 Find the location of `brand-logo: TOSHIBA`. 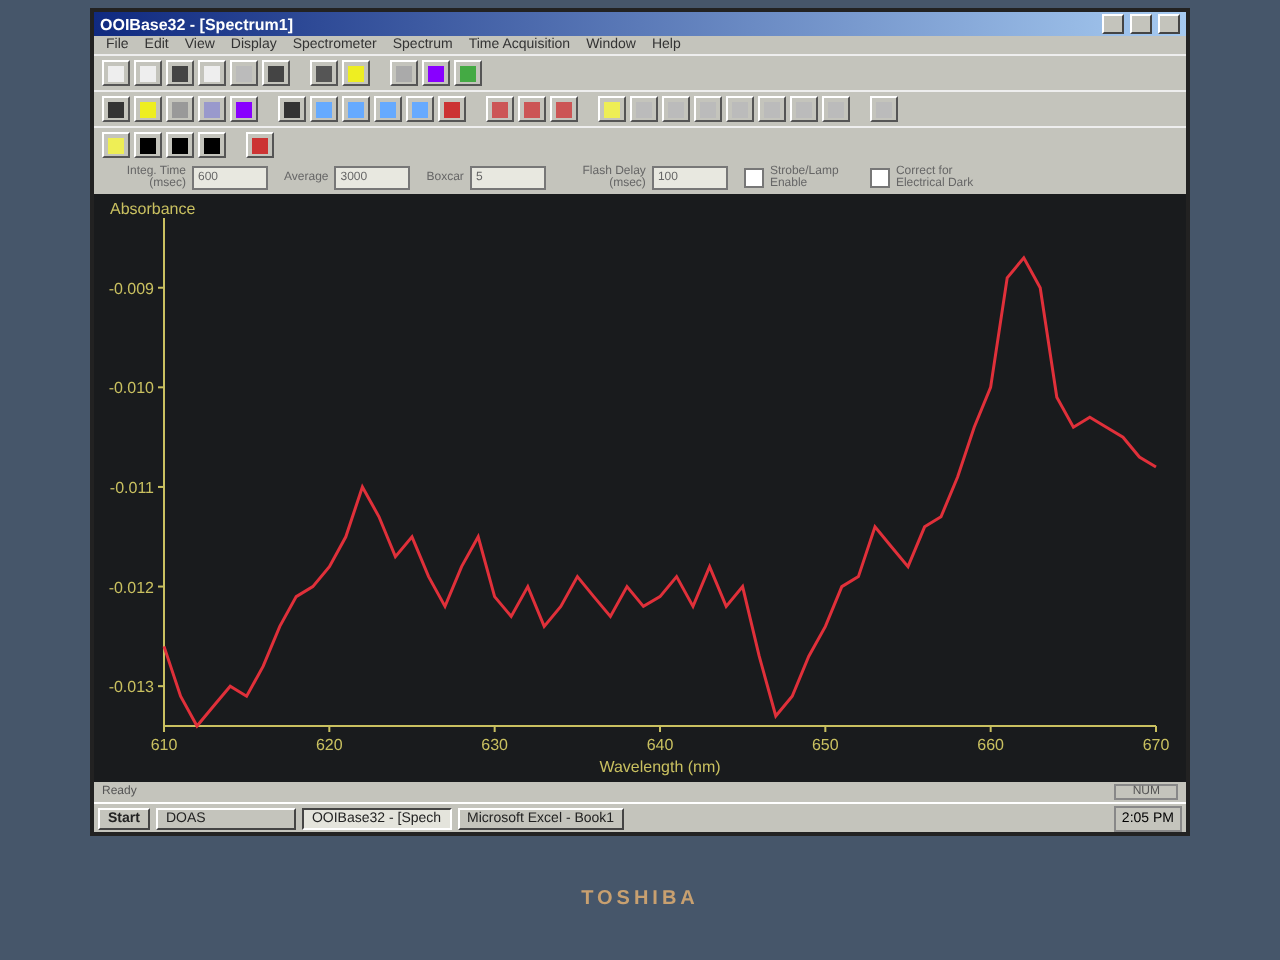

brand-logo: TOSHIBA is located at coordinates (640, 898).